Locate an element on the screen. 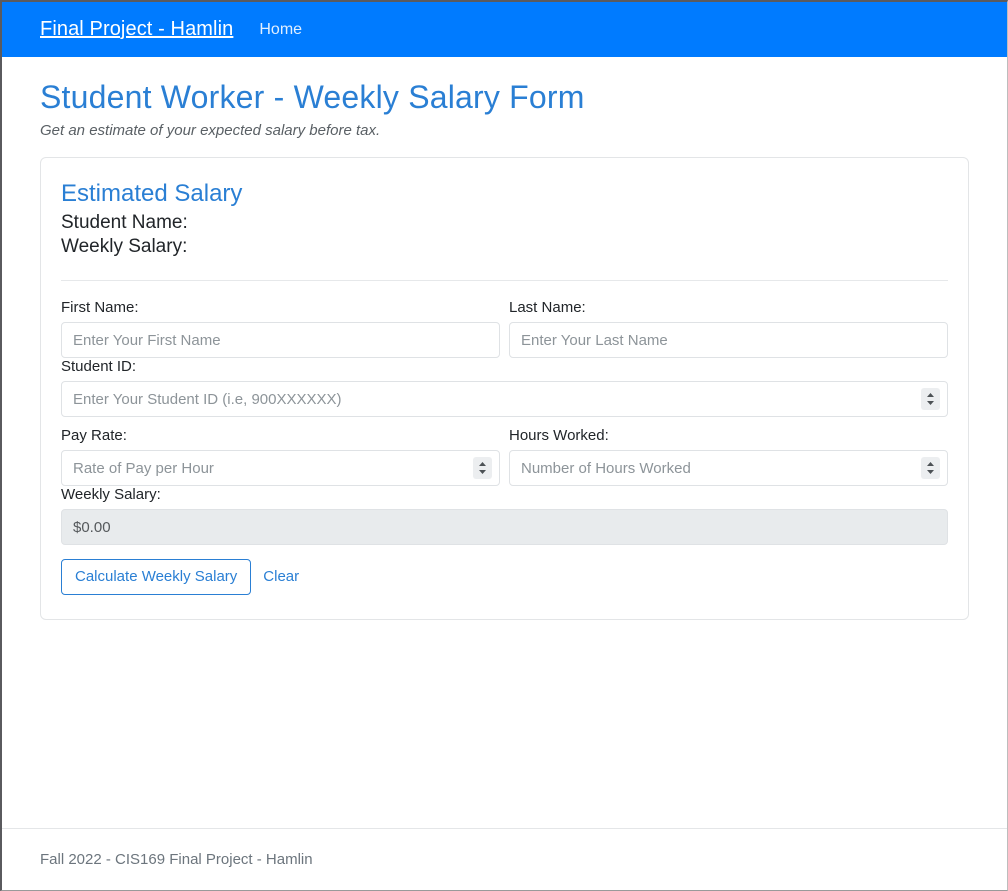 This screenshot has width=1008, height=891. nav-link-home: Home is located at coordinates (280, 30).